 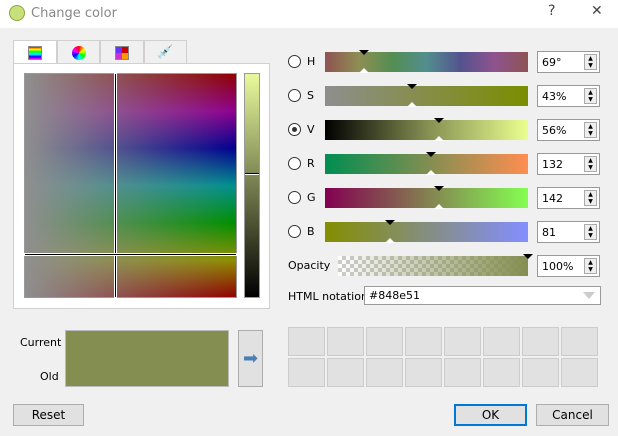 I want to click on channel-spinbox-v: 56% ▲ ▼, so click(x=568, y=130).